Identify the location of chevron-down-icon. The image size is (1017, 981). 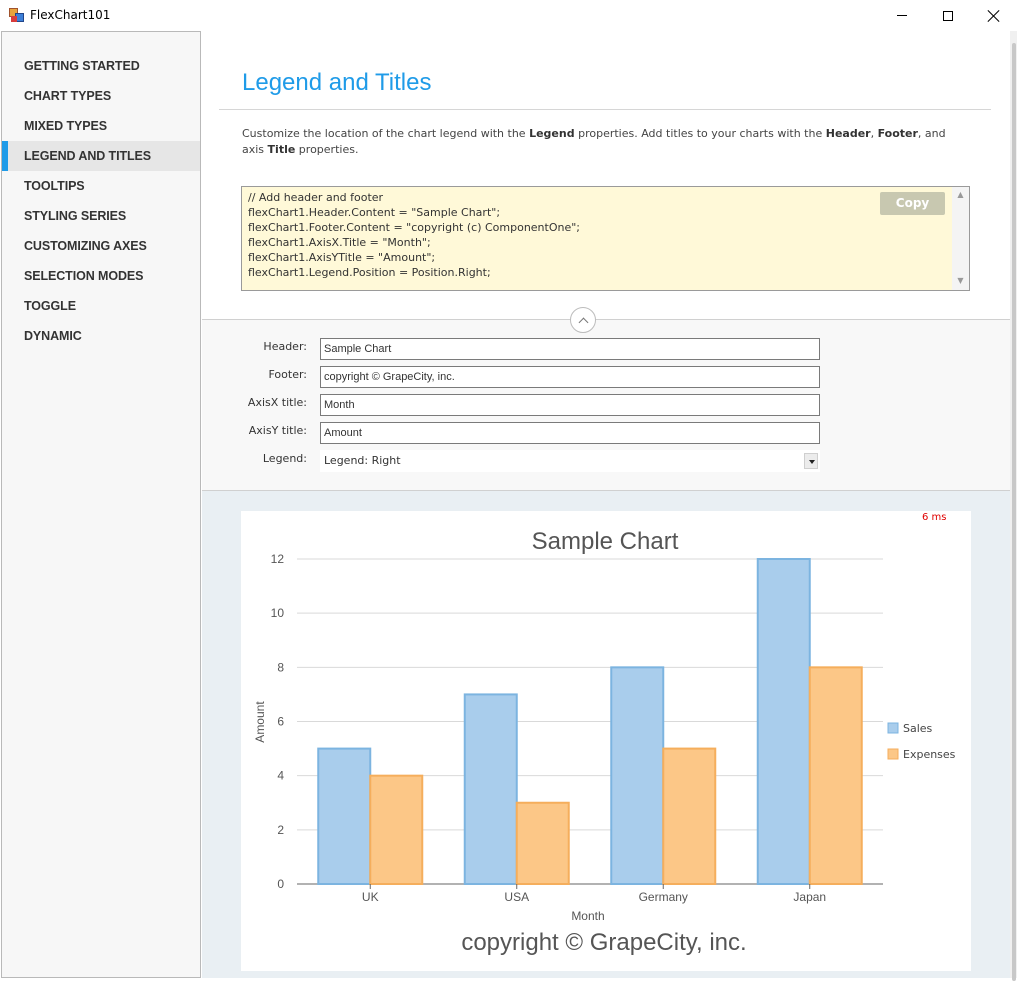
(811, 461).